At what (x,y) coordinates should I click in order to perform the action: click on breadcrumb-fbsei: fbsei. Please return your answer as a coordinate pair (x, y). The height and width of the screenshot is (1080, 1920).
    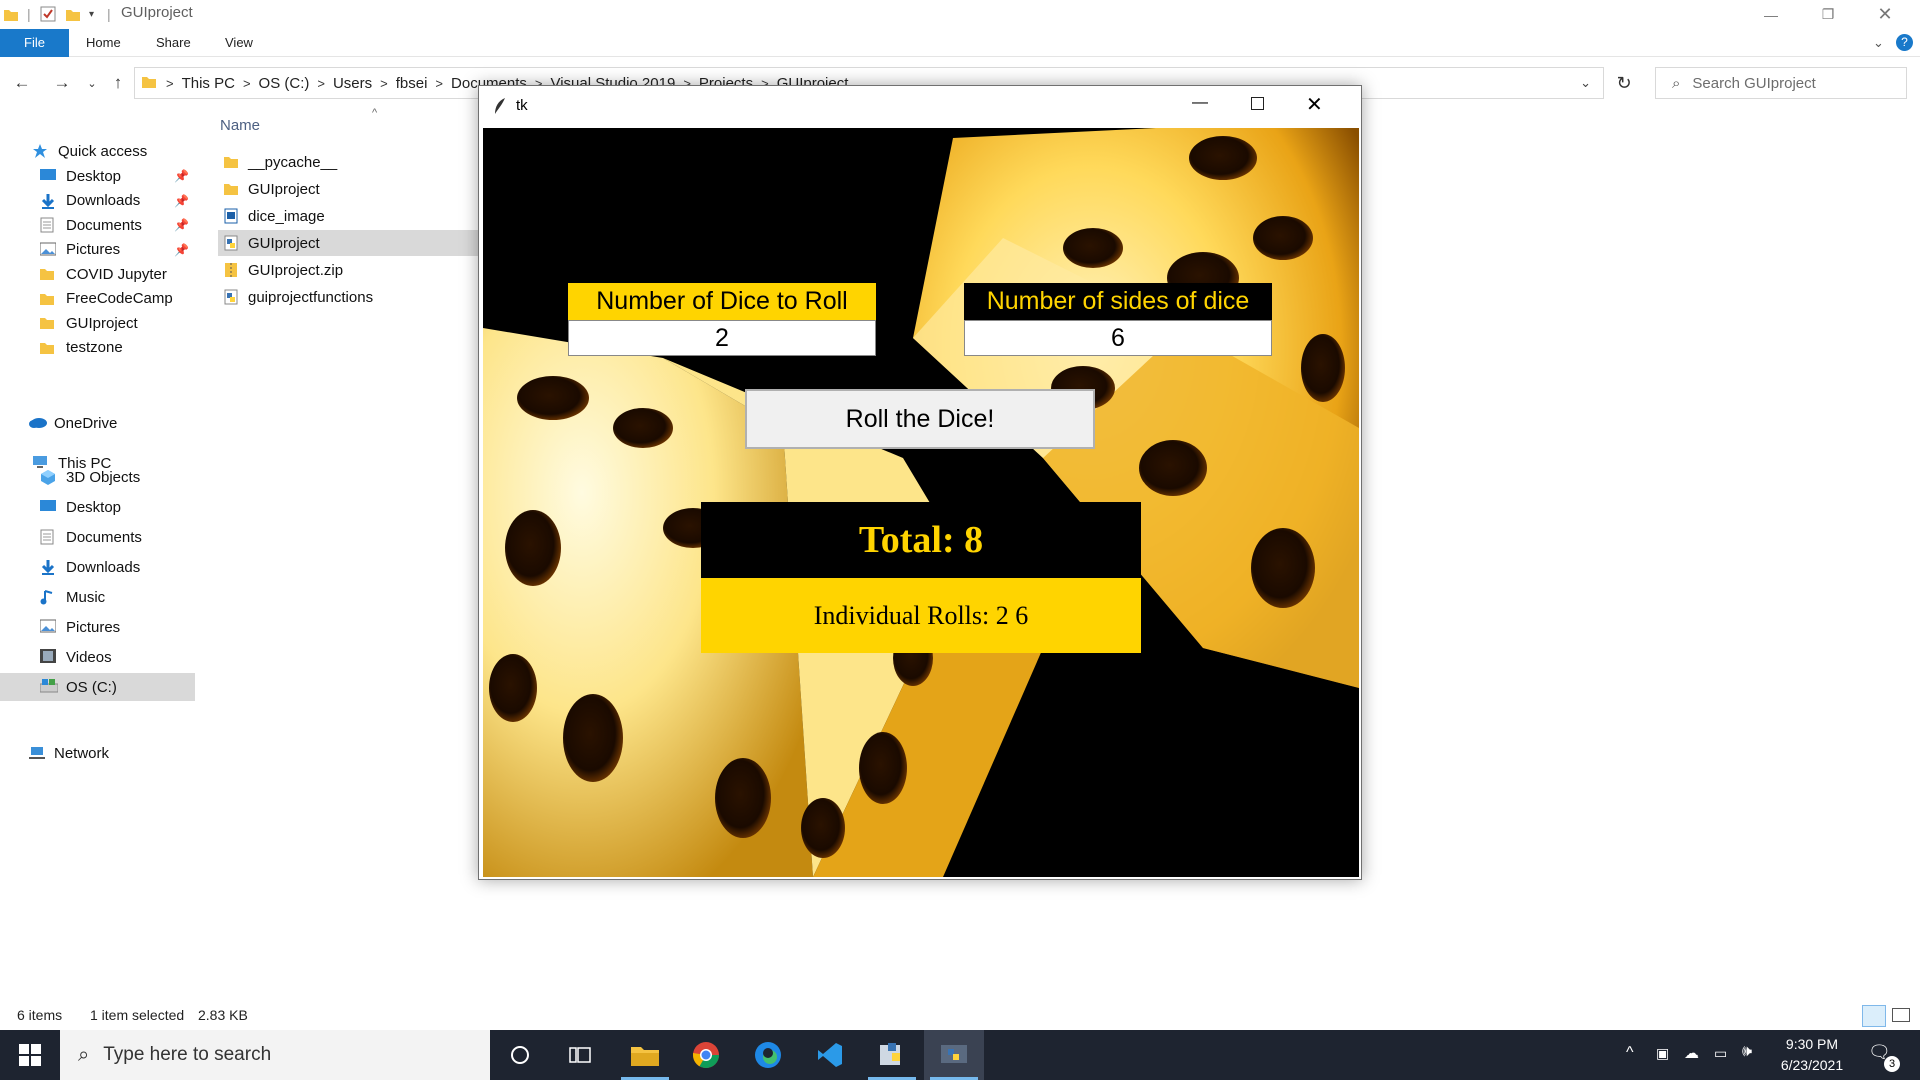
    Looking at the image, I should click on (412, 83).